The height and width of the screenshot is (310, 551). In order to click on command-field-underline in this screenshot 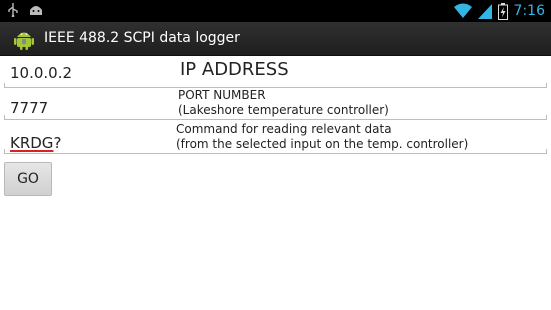, I will do `click(275, 151)`.